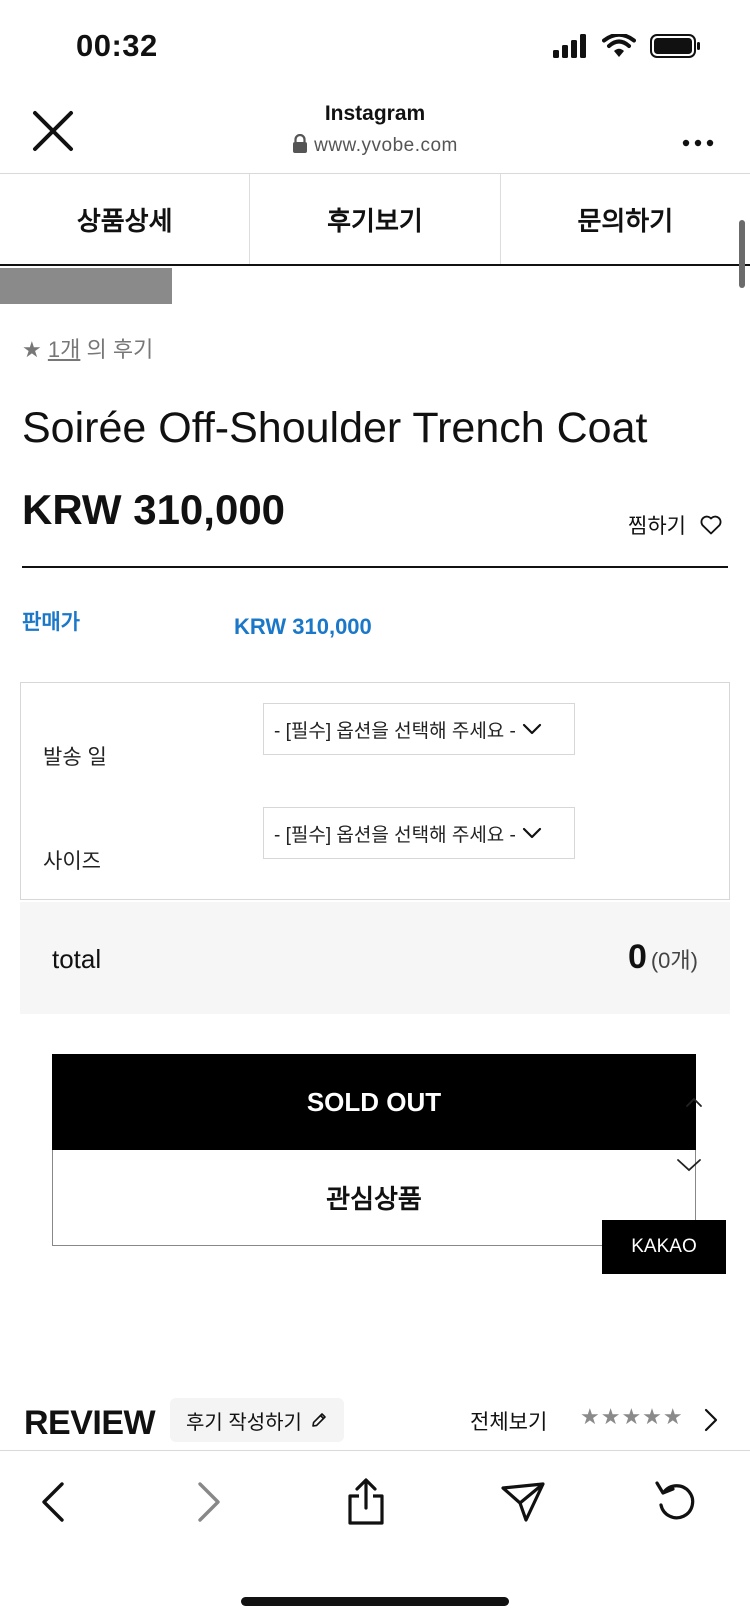  I want to click on scrollbar-thumb, so click(742, 254).